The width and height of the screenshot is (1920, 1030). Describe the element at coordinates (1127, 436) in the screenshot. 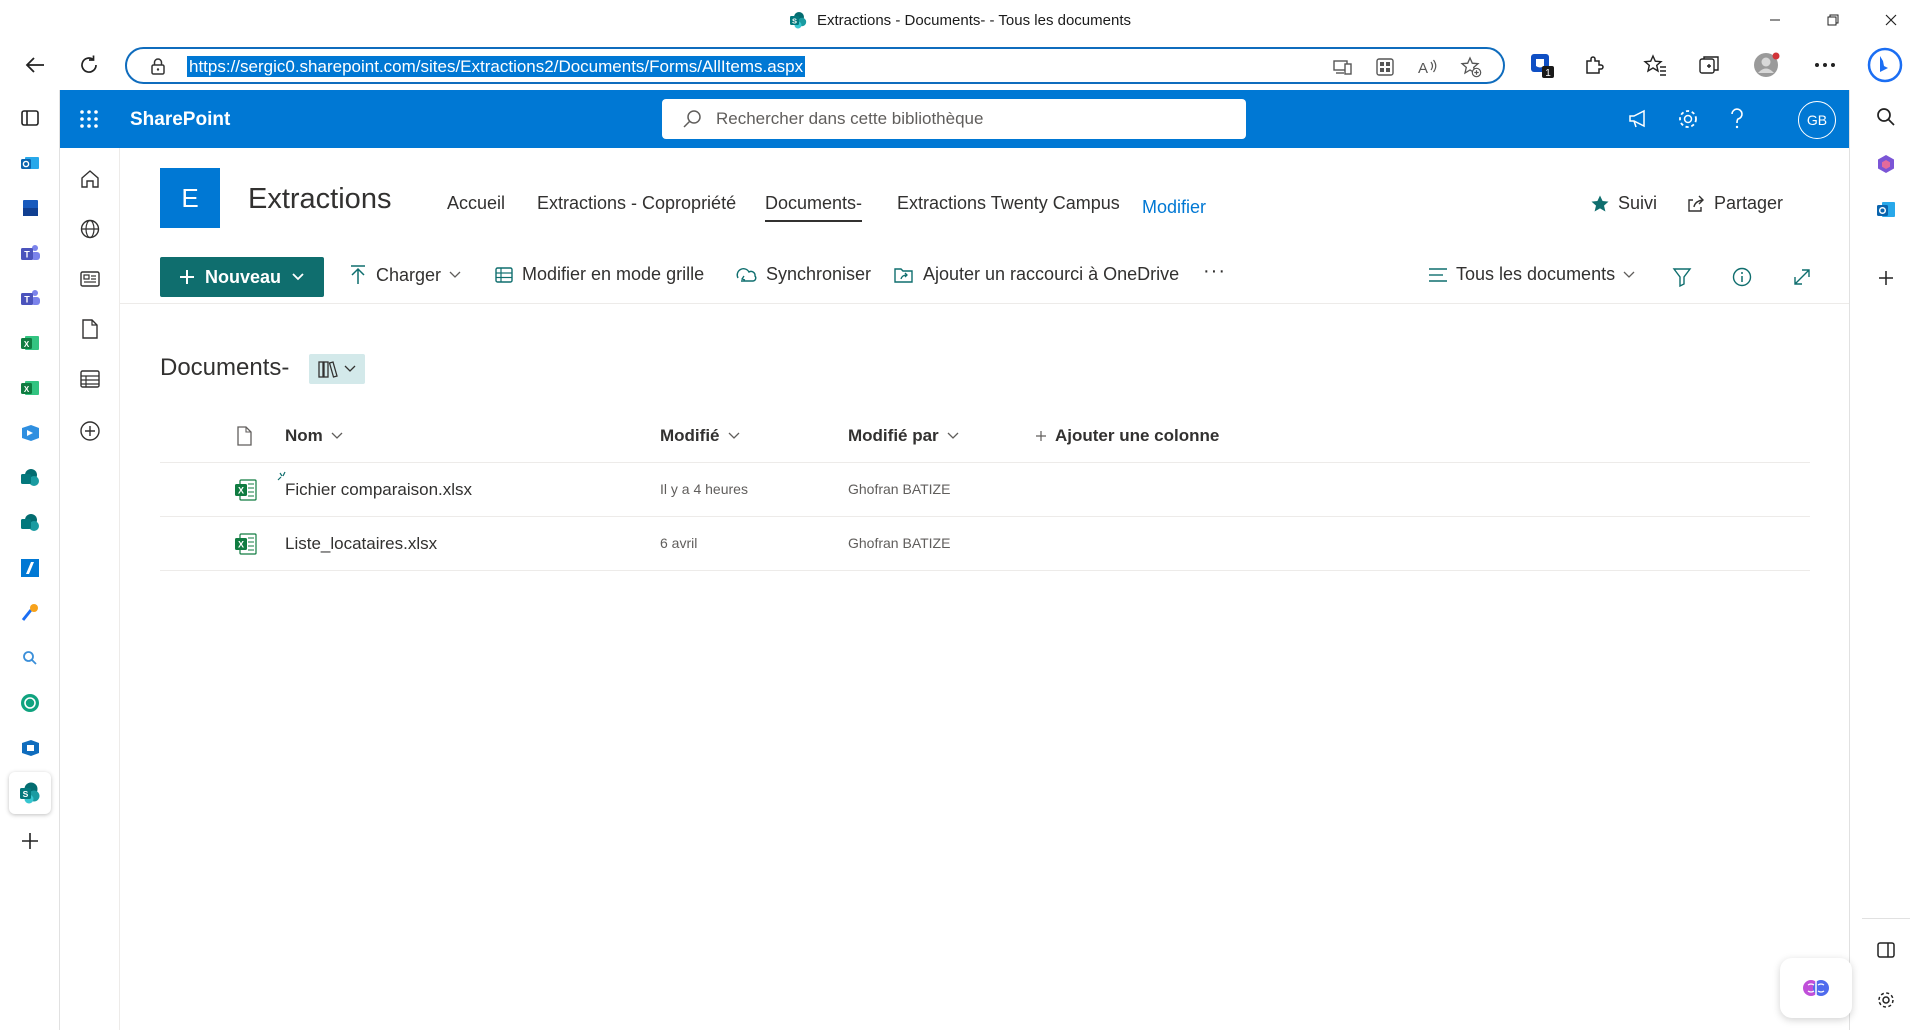

I see `add-column-button: Ajouter une colonne` at that location.